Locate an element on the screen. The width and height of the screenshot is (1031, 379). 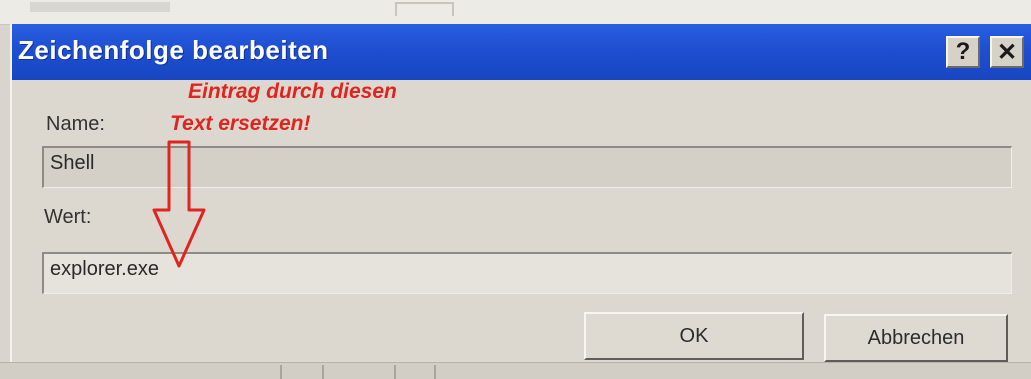
background-window-strip is located at coordinates (515, 12).